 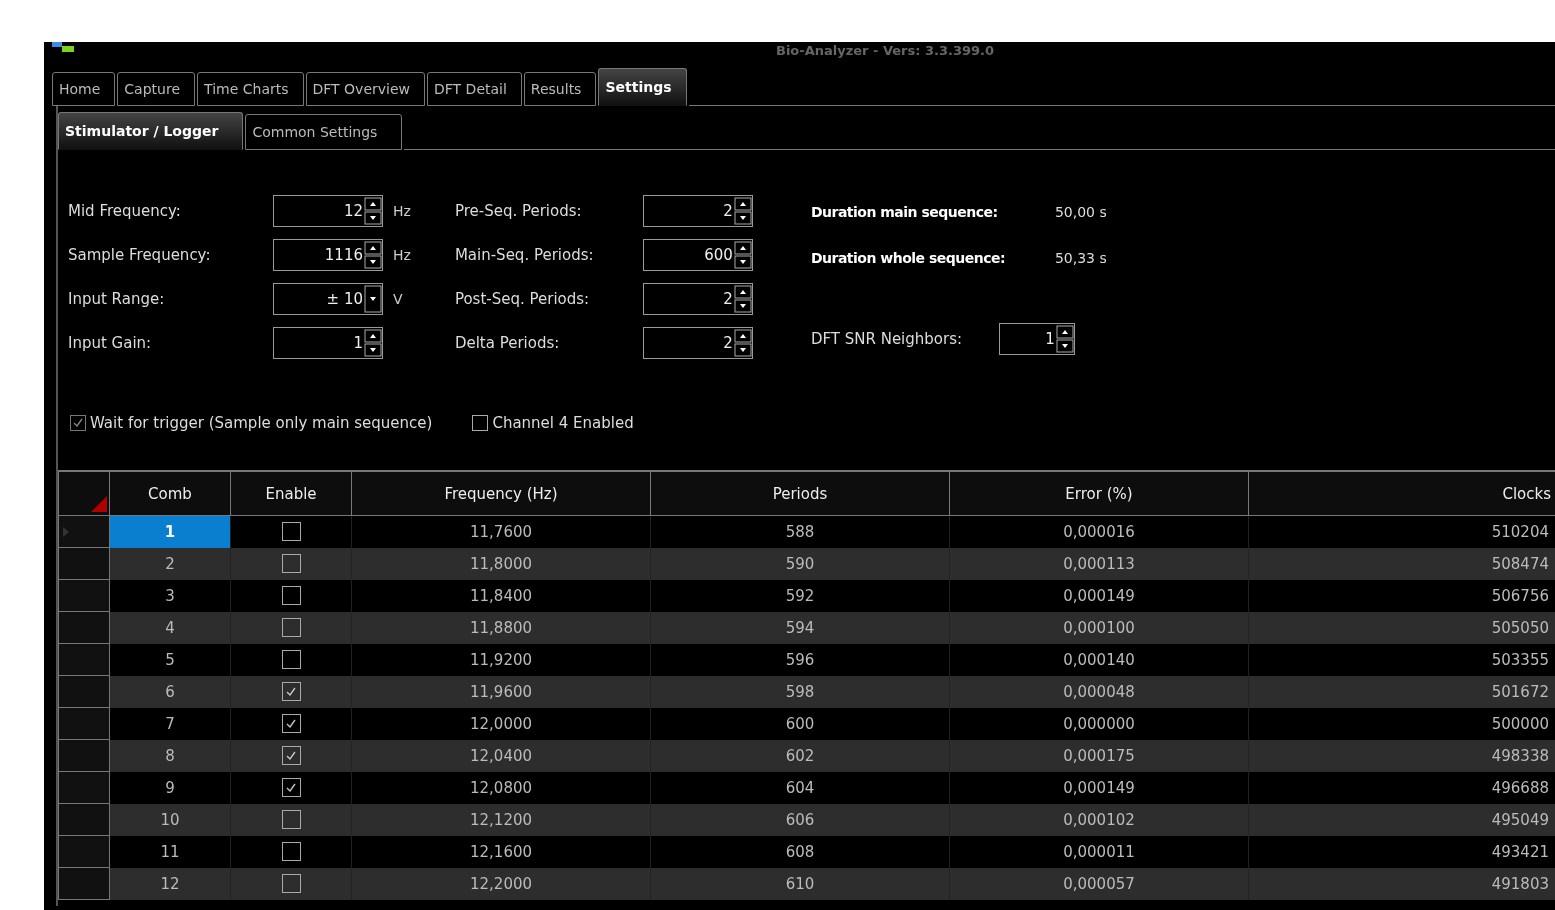 I want to click on caret-icon, so click(x=373, y=299).